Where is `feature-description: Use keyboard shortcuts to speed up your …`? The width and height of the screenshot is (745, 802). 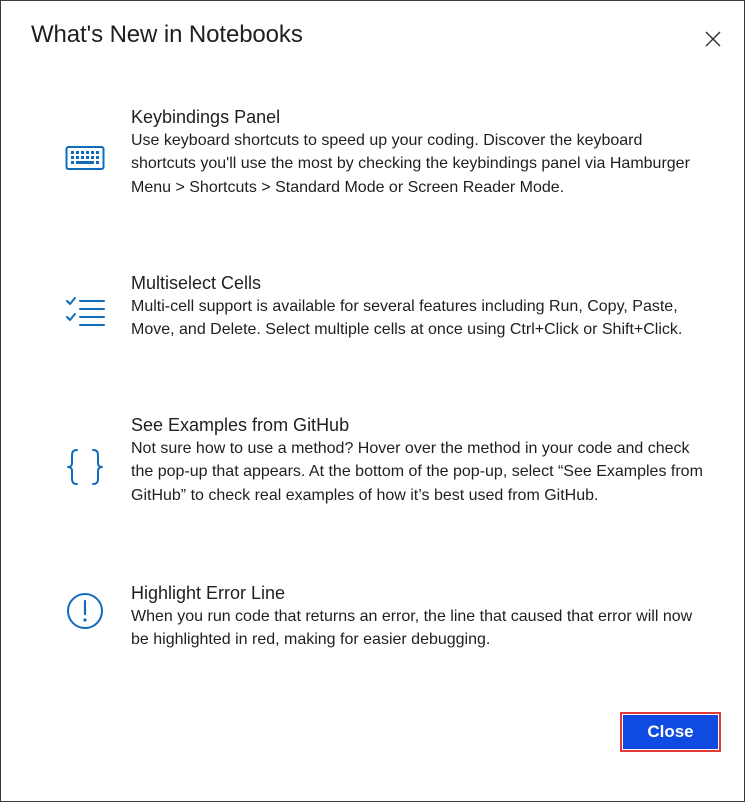
feature-description: Use keyboard shortcuts to speed up your … is located at coordinates (410, 164).